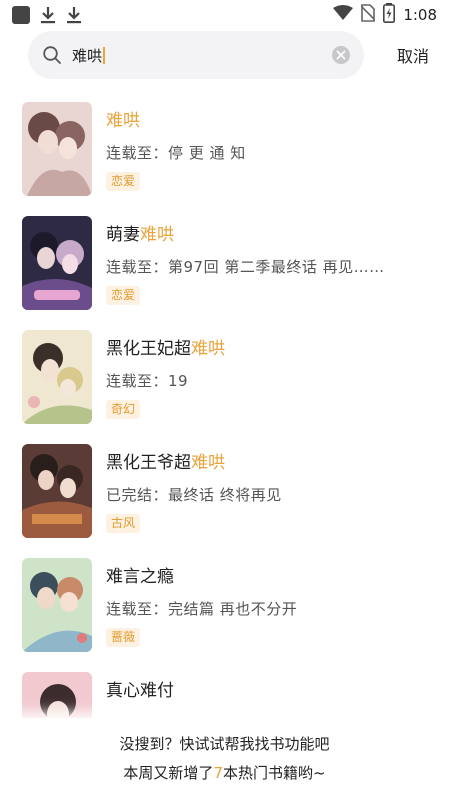  I want to click on search-query: 难哄, so click(202, 55).